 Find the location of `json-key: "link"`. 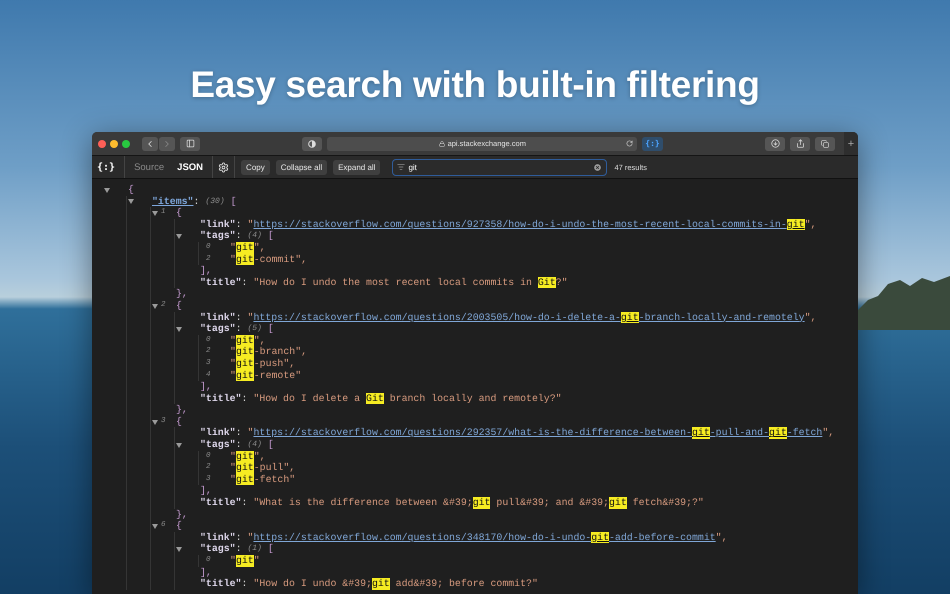

json-key: "link" is located at coordinates (218, 538).